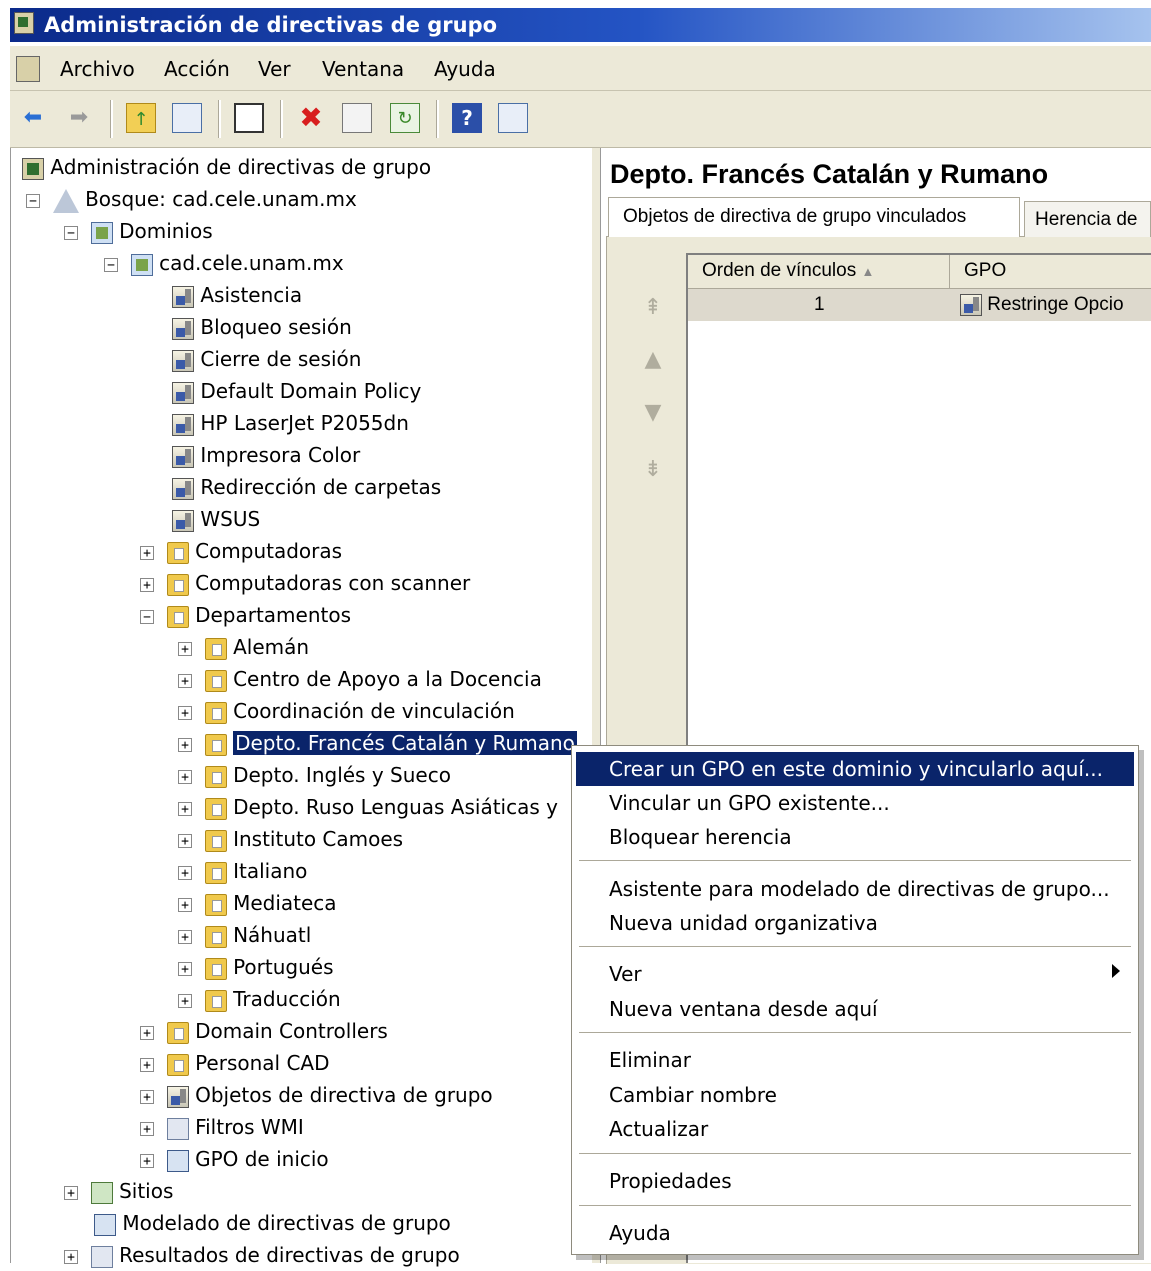 This screenshot has width=1151, height=1271. What do you see at coordinates (256, 967) in the screenshot?
I see `tree-item-ou: + Portugués` at bounding box center [256, 967].